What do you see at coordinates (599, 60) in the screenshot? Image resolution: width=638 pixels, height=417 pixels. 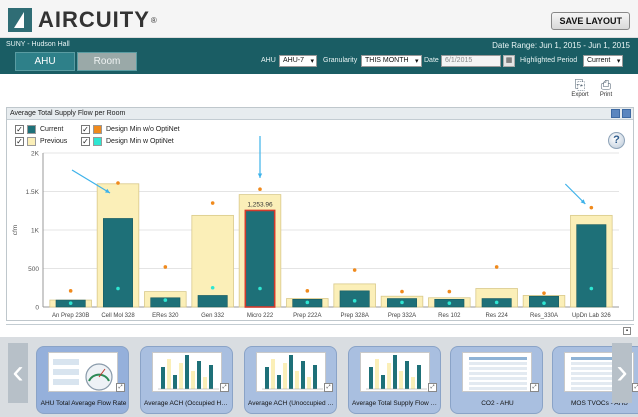 I see `highlighted-period-value: Current` at bounding box center [599, 60].